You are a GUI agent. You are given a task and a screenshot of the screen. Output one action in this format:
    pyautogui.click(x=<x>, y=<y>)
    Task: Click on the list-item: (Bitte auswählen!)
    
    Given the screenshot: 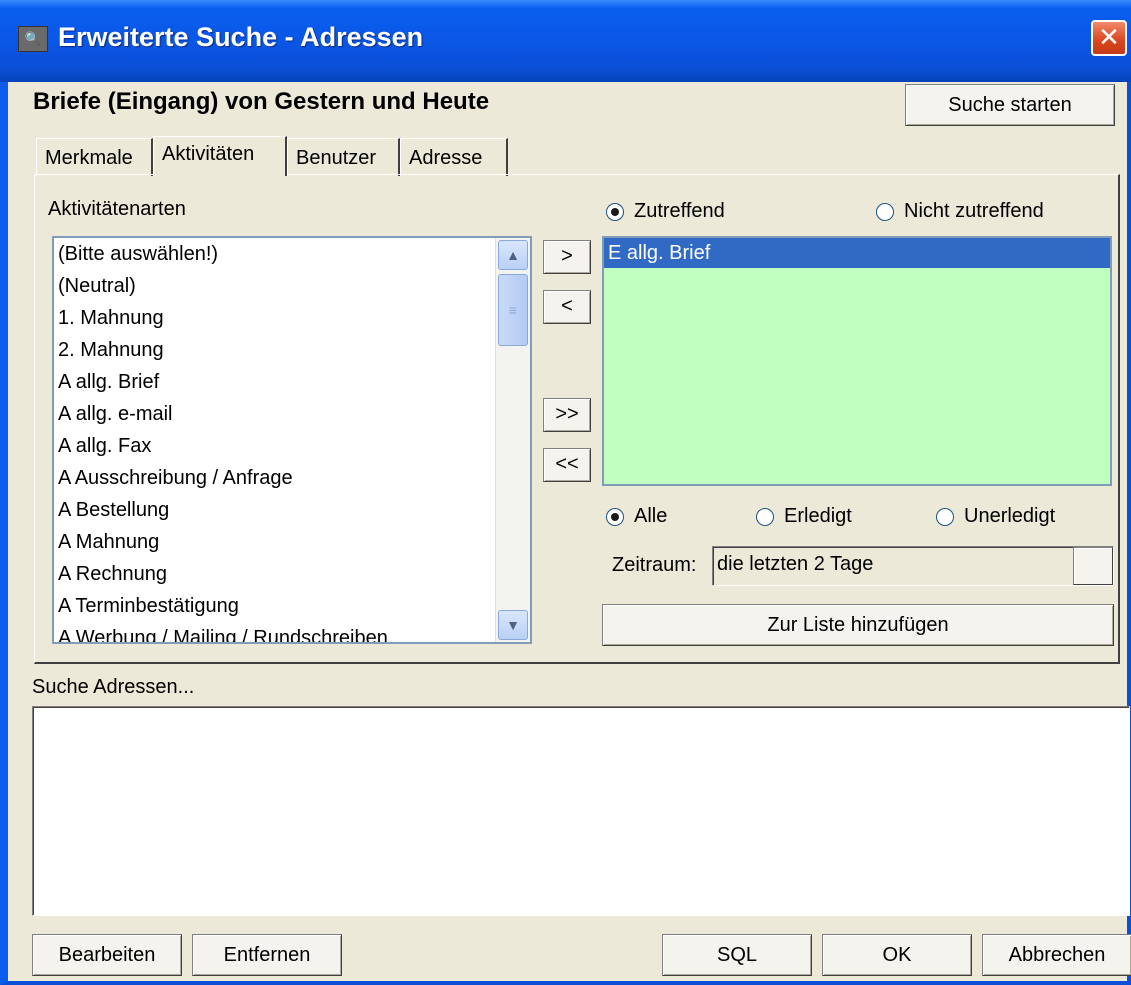 What is the action you would take?
    pyautogui.click(x=292, y=254)
    